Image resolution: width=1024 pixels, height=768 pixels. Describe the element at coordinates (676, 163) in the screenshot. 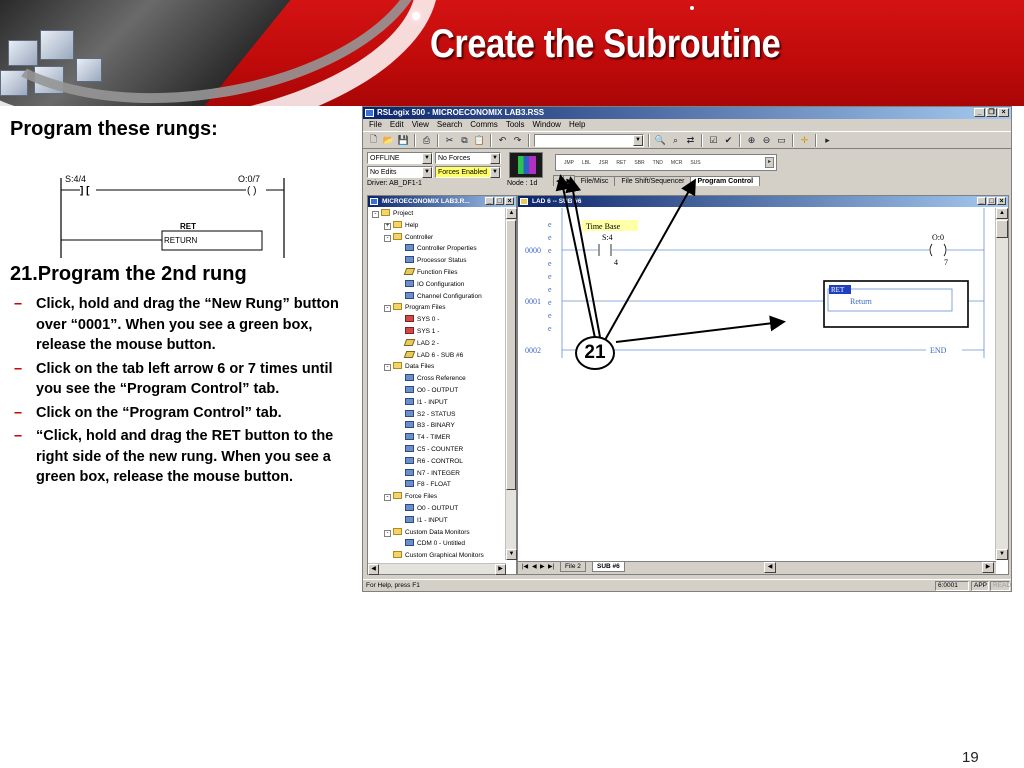

I see `mcr-button: MCR` at that location.